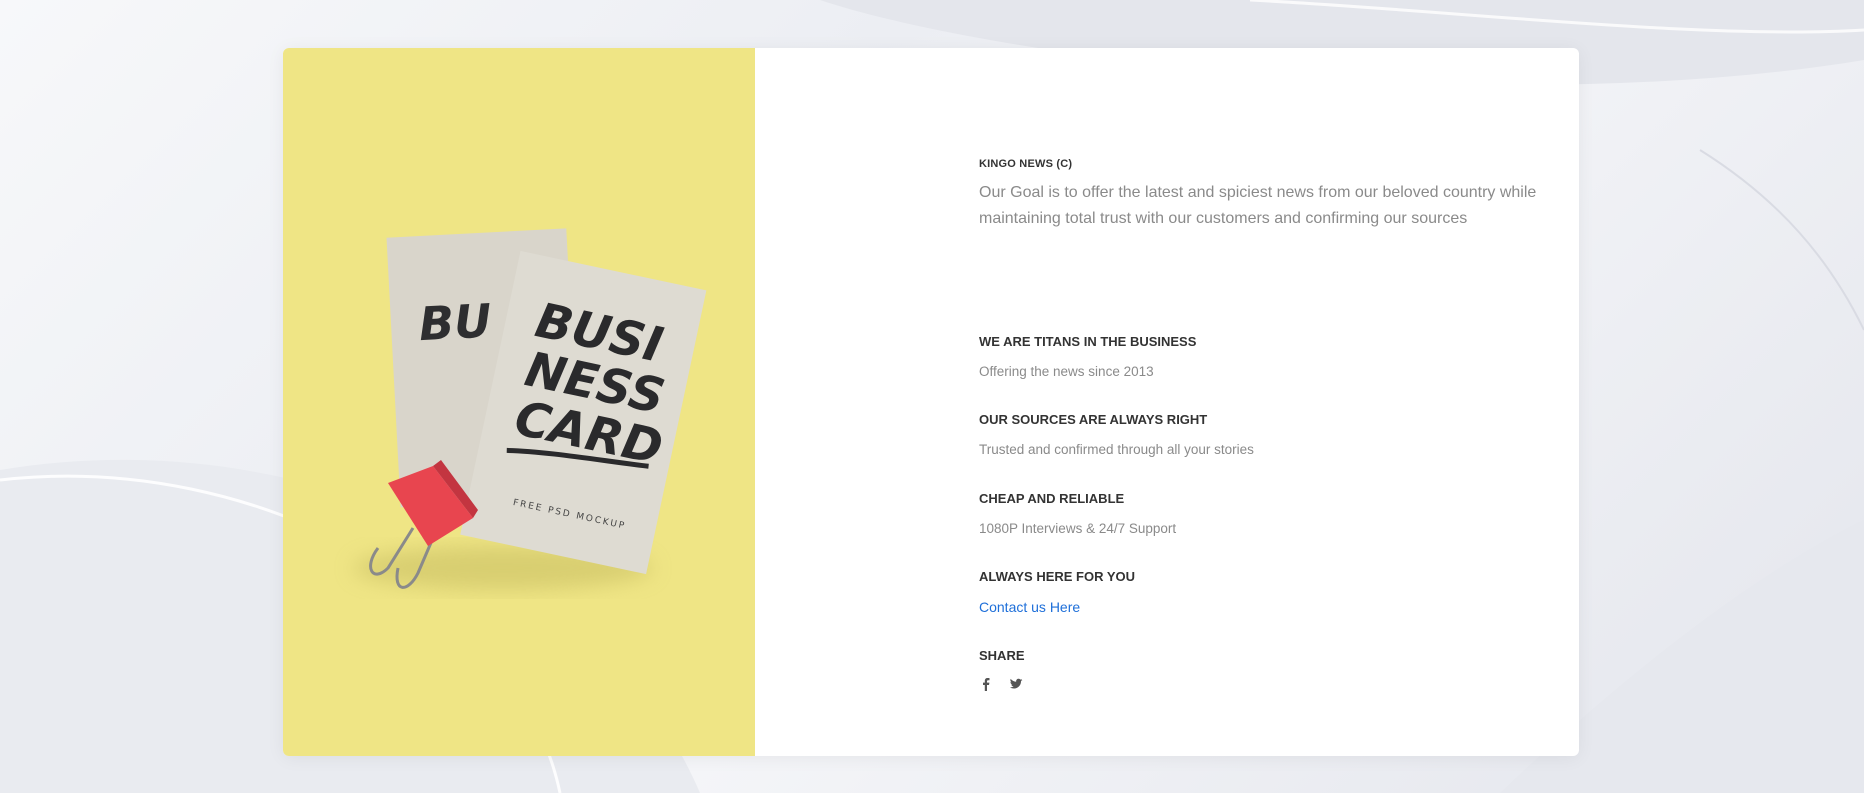 The height and width of the screenshot is (793, 1864). Describe the element at coordinates (1016, 684) in the screenshot. I see `twitter-icon` at that location.